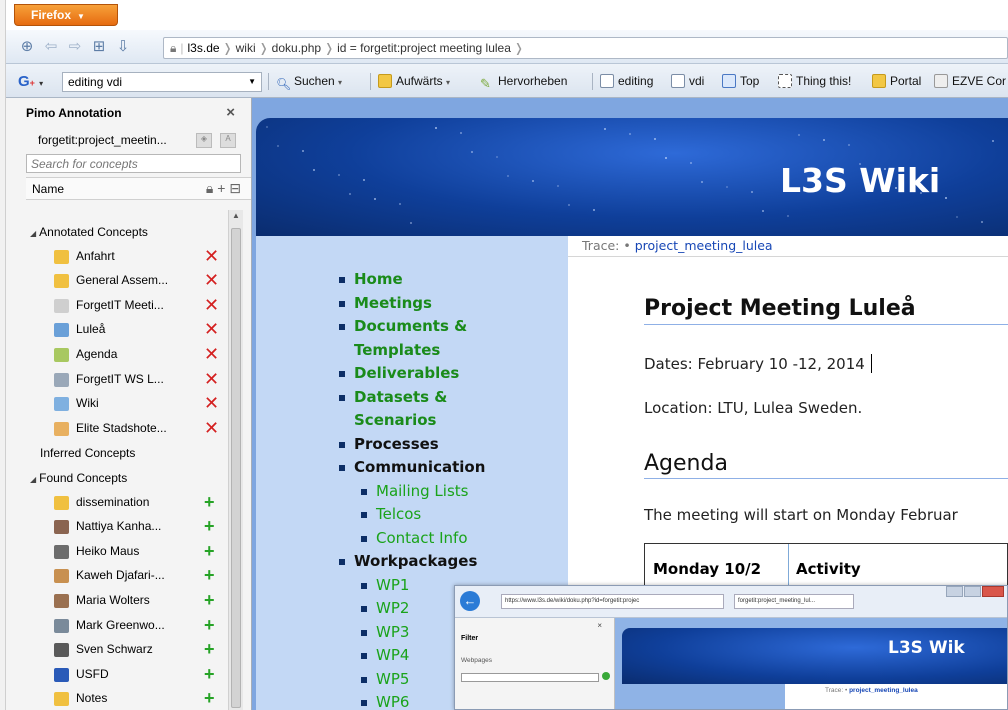  Describe the element at coordinates (454, 492) in the screenshot. I see `wiki-nav-item: Mailing Lists` at that location.